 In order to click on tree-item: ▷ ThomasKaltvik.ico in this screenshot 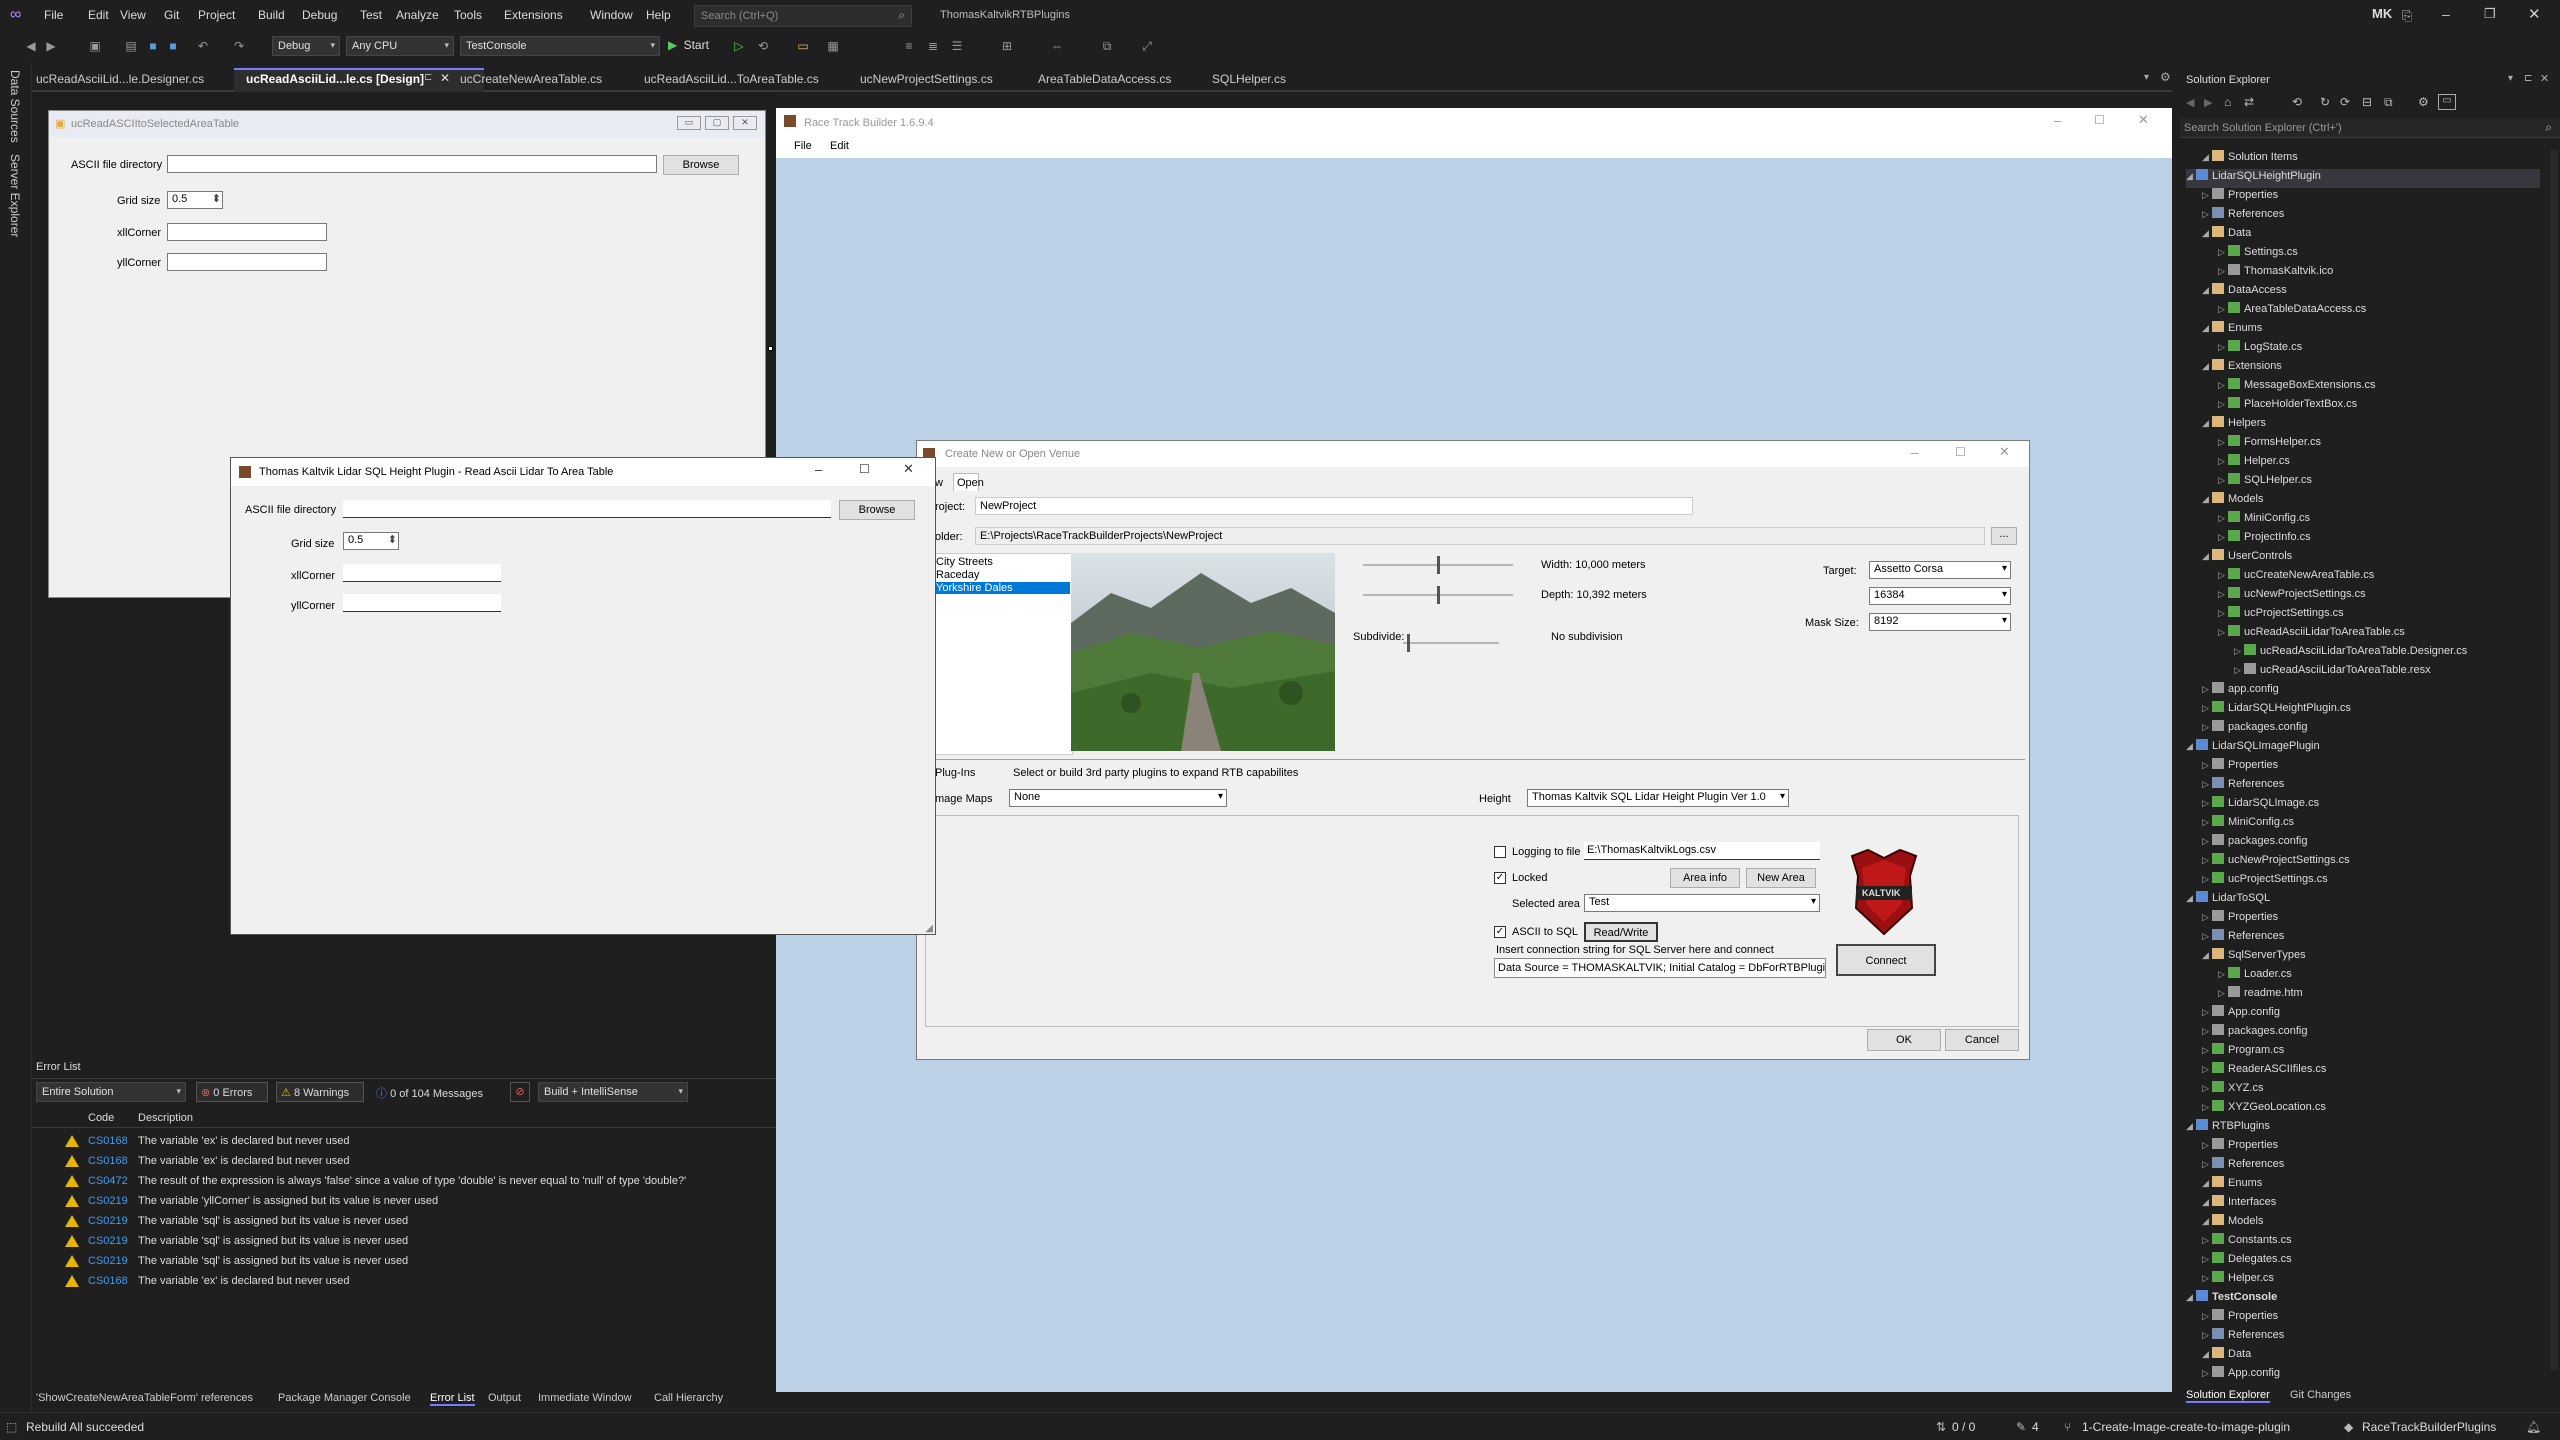, I will do `click(2275, 273)`.